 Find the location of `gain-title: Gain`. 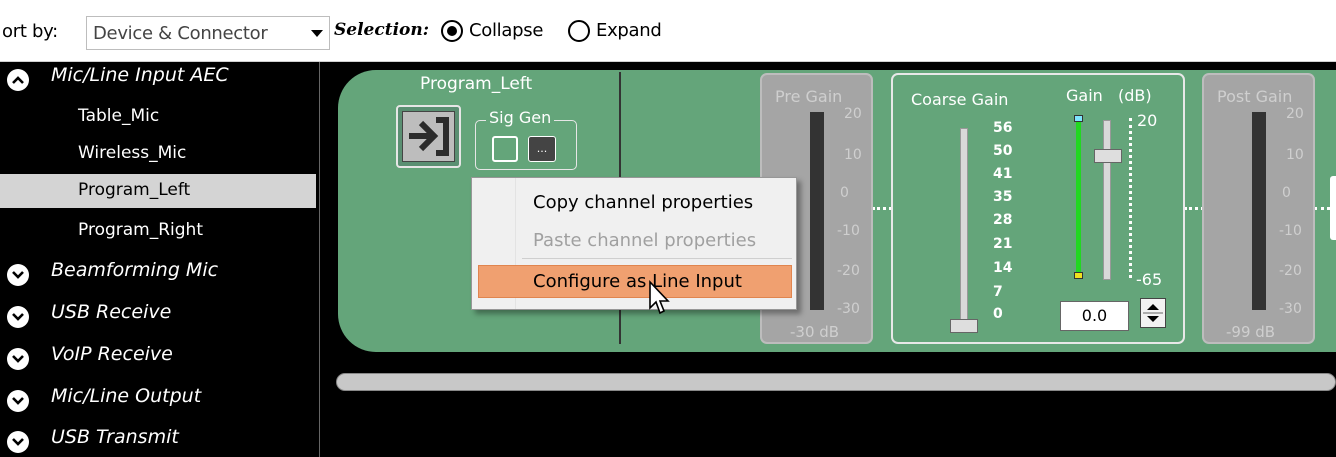

gain-title: Gain is located at coordinates (1084, 95).